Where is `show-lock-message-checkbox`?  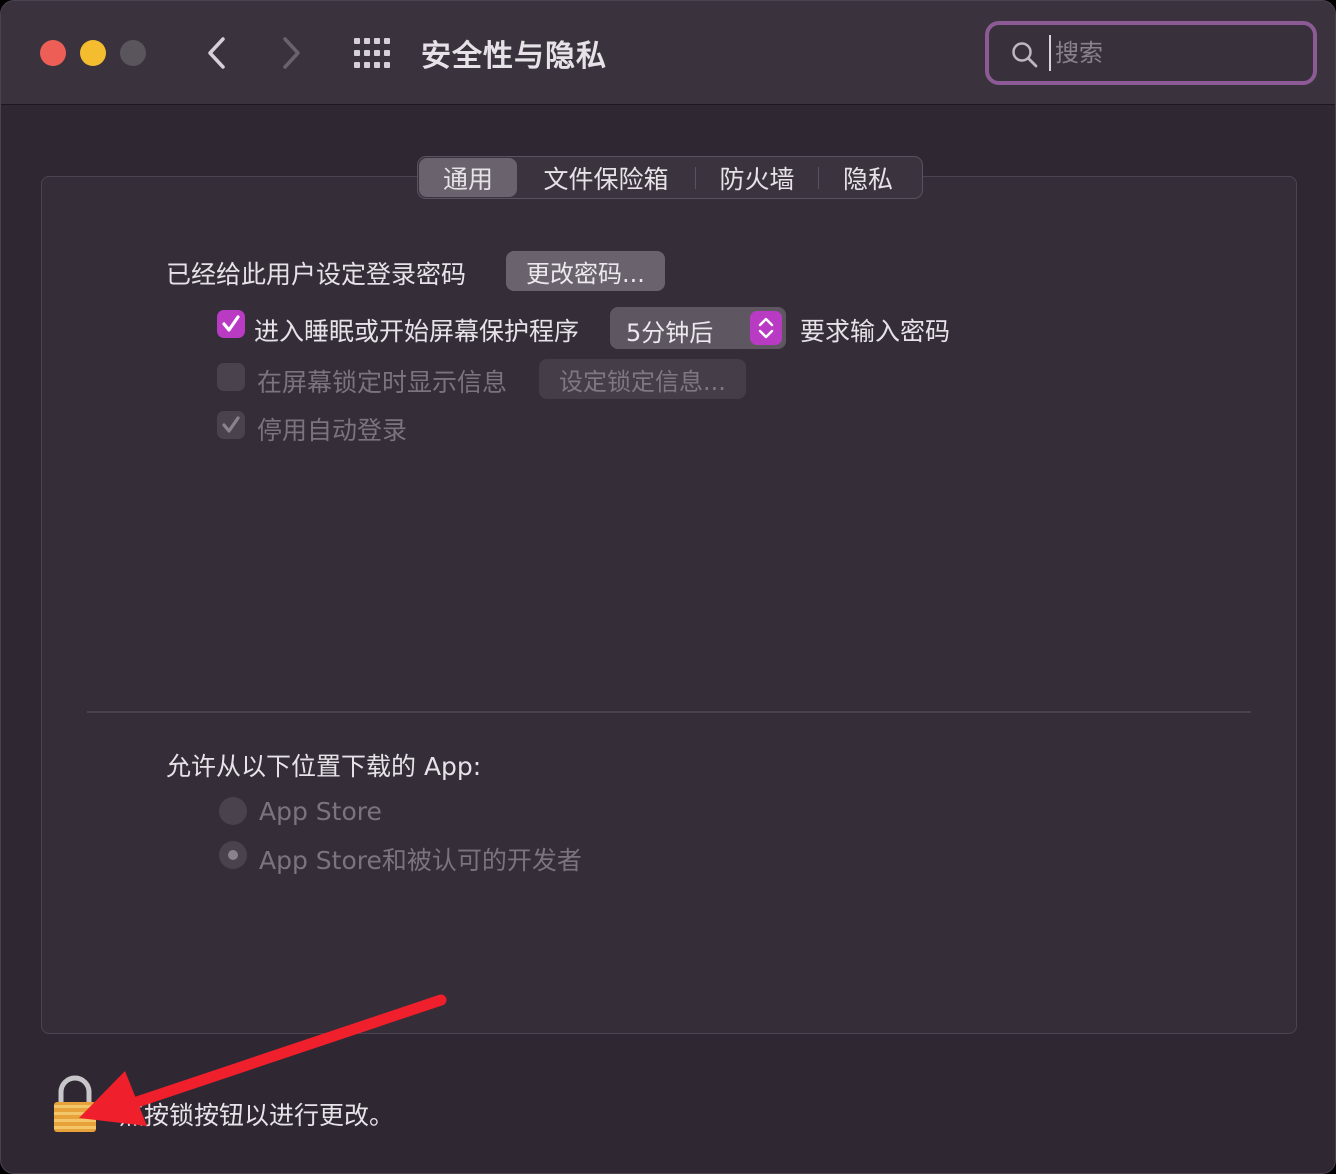
show-lock-message-checkbox is located at coordinates (231, 377).